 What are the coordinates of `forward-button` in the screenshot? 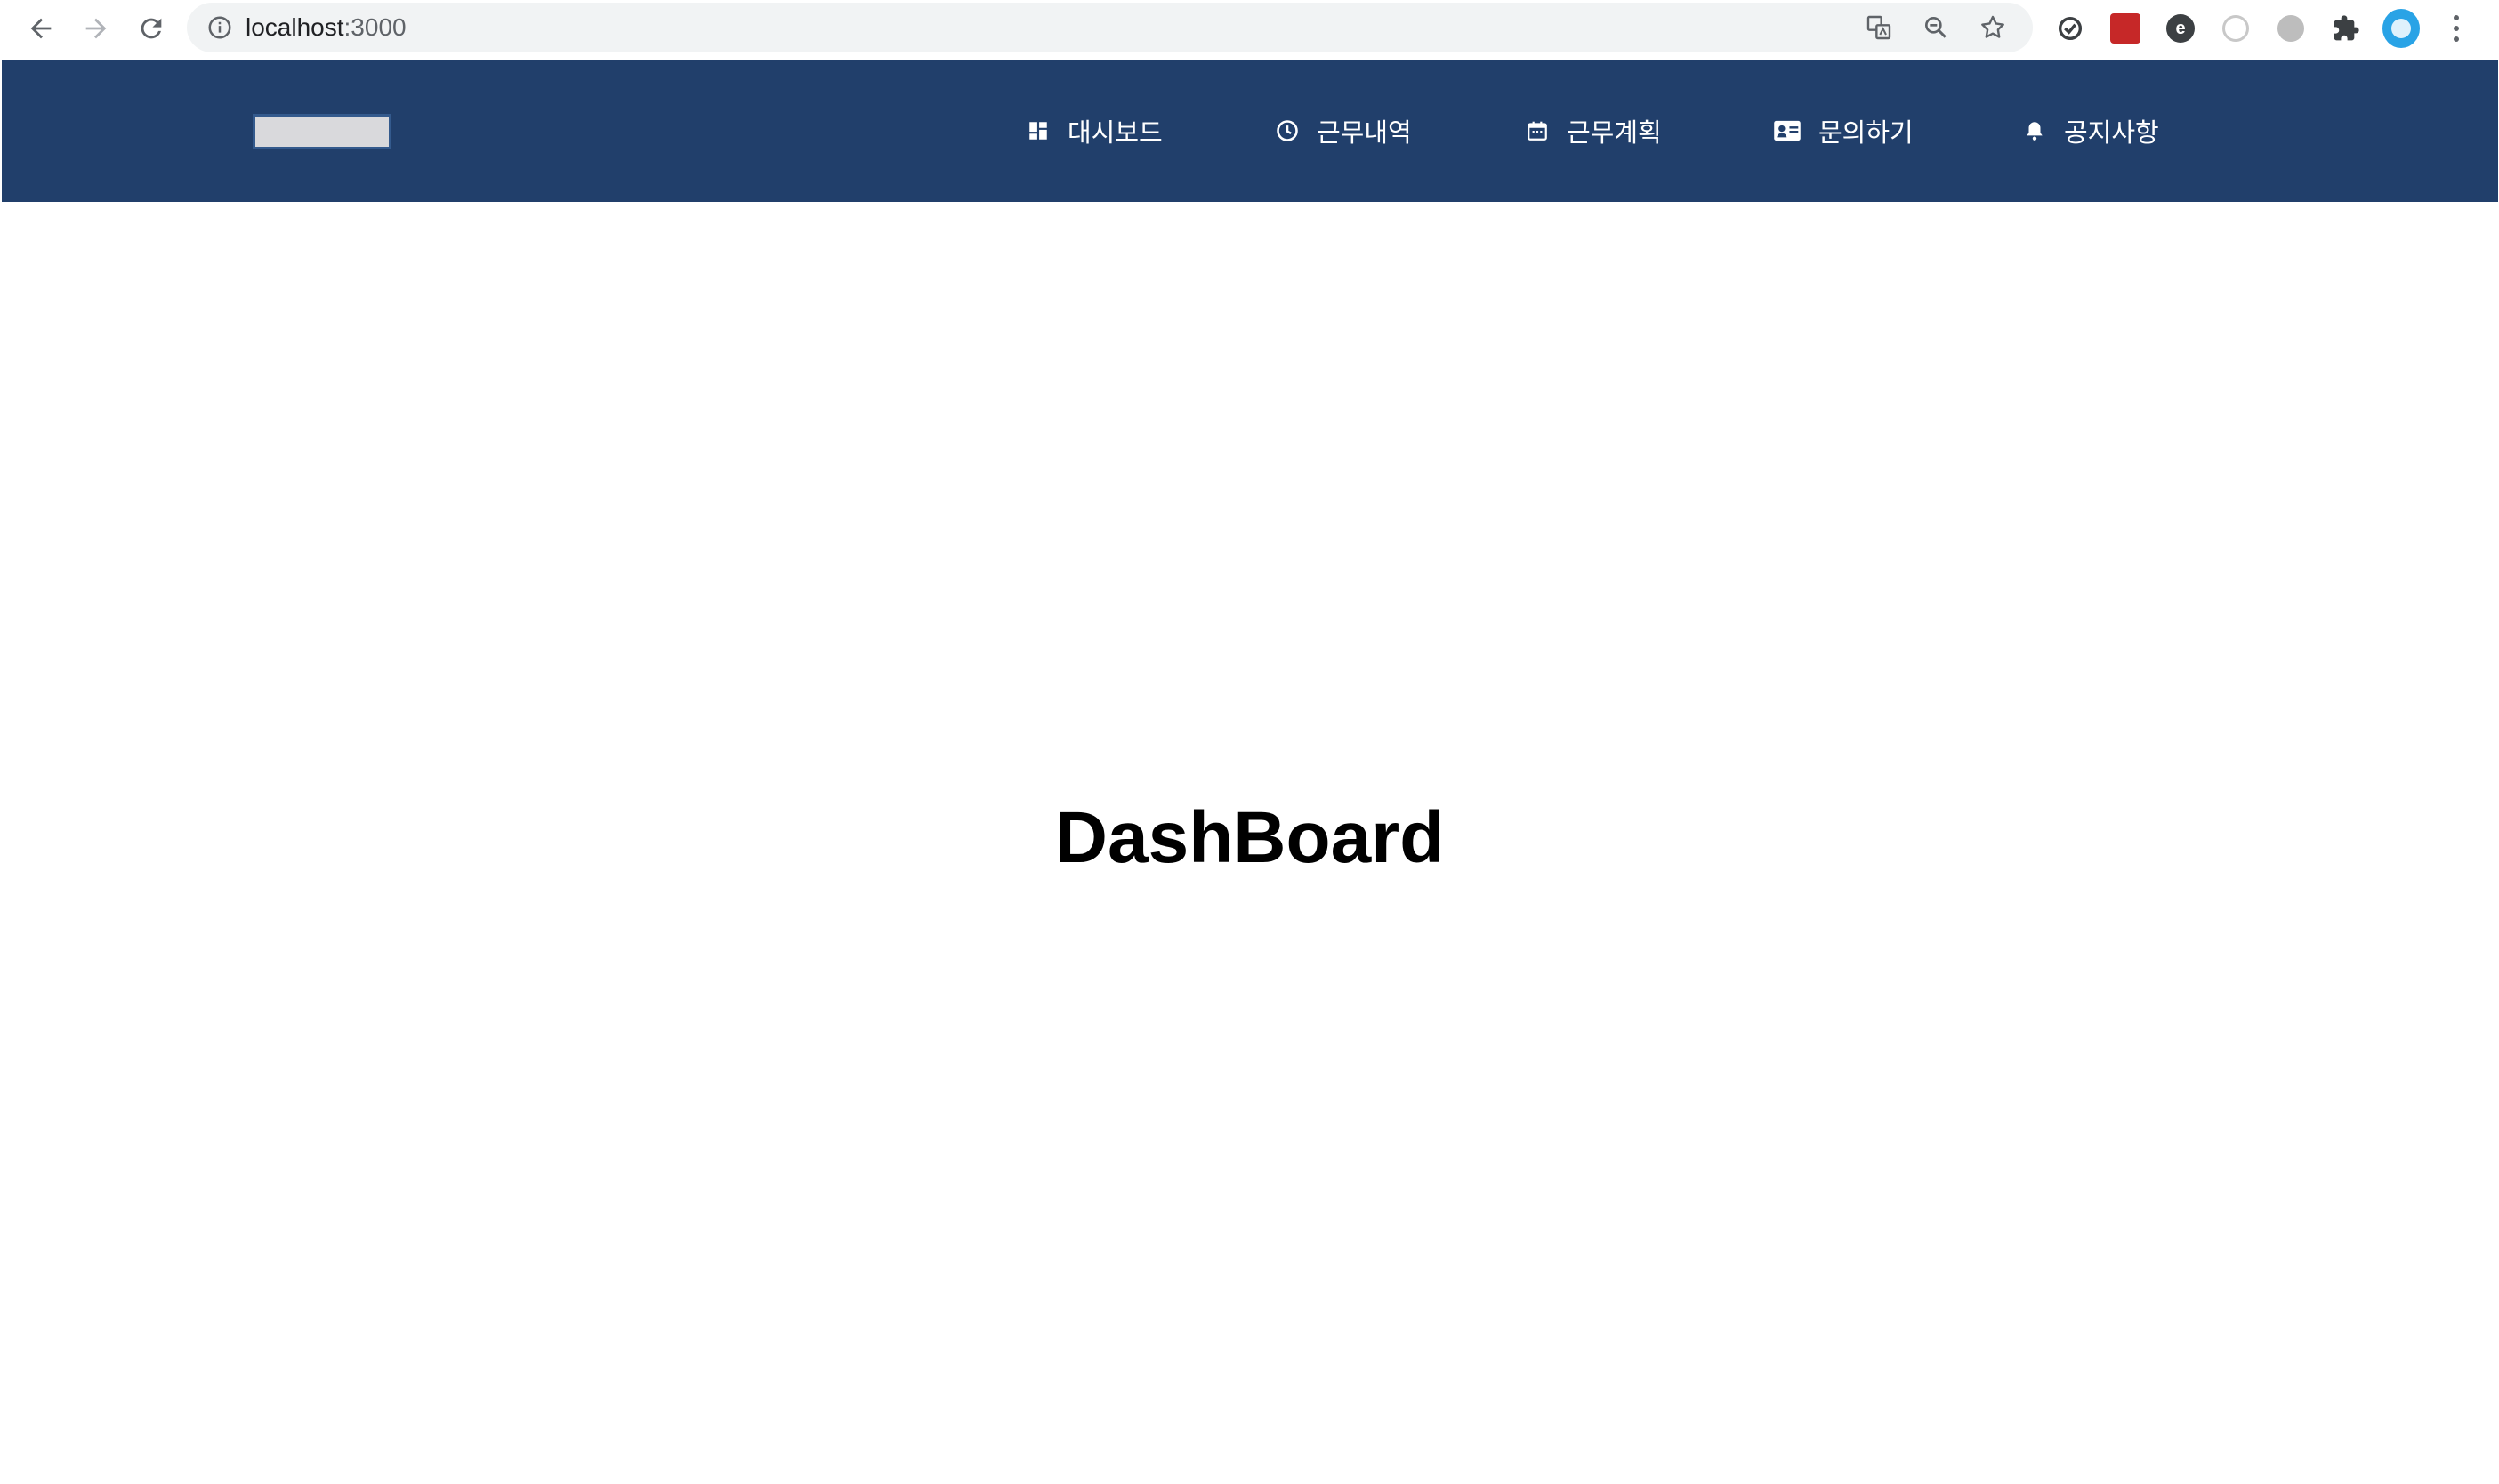 It's located at (96, 28).